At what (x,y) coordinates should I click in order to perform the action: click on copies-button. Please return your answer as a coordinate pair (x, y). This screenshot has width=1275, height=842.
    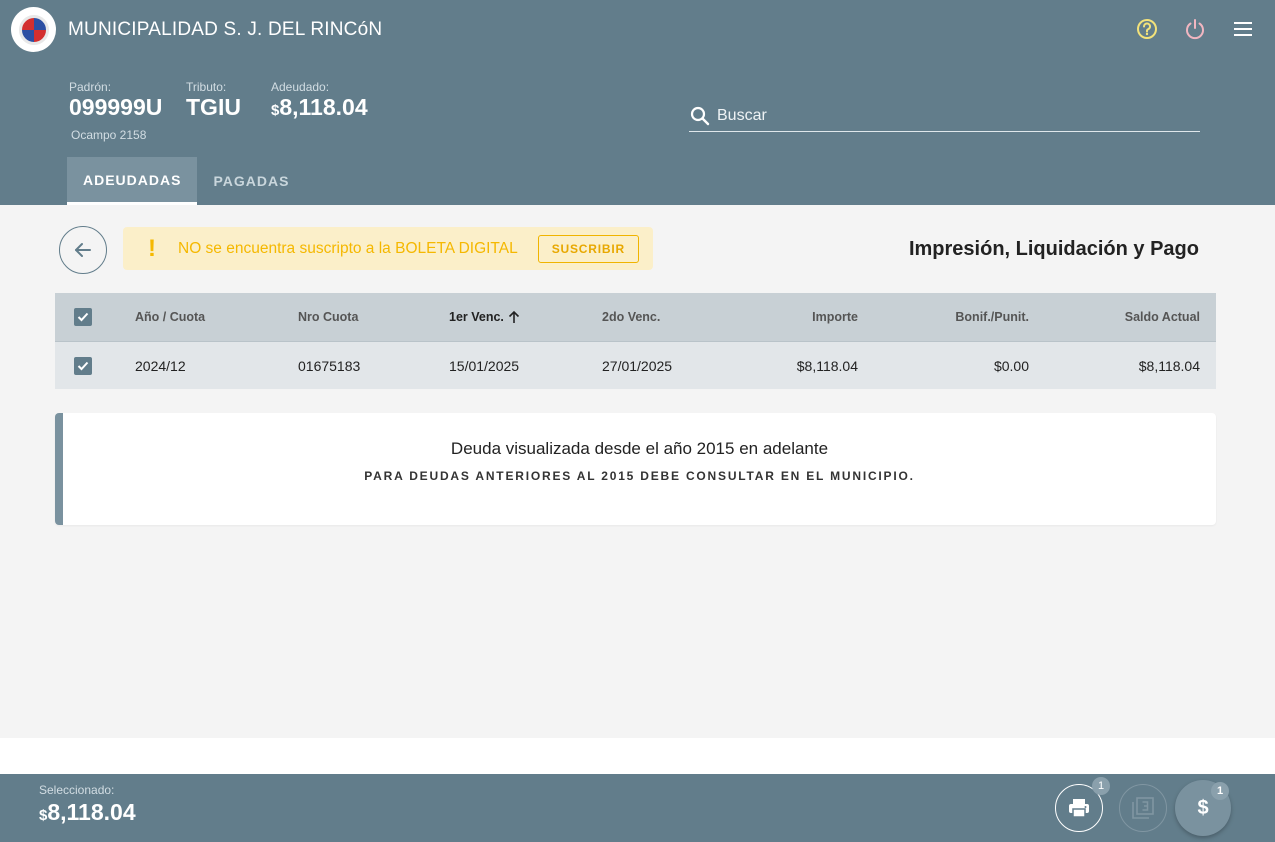
    Looking at the image, I should click on (1143, 808).